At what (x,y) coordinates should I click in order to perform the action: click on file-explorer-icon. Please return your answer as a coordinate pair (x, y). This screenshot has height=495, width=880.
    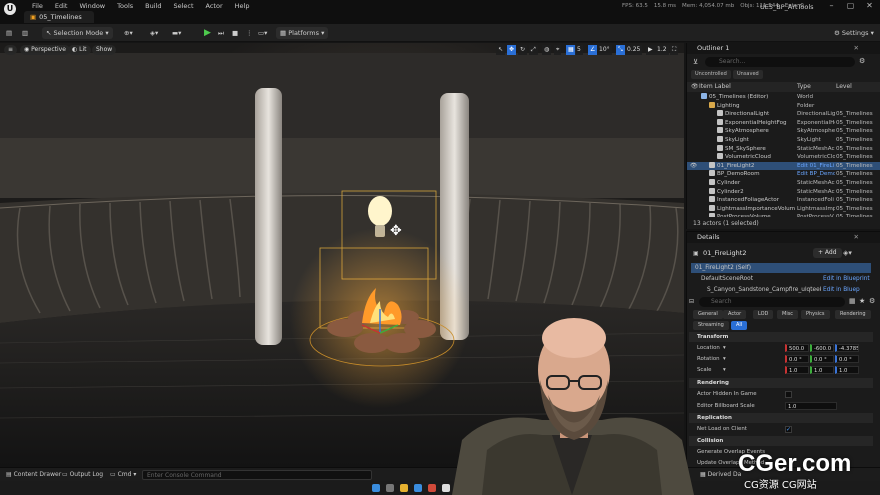
    Looking at the image, I should click on (404, 488).